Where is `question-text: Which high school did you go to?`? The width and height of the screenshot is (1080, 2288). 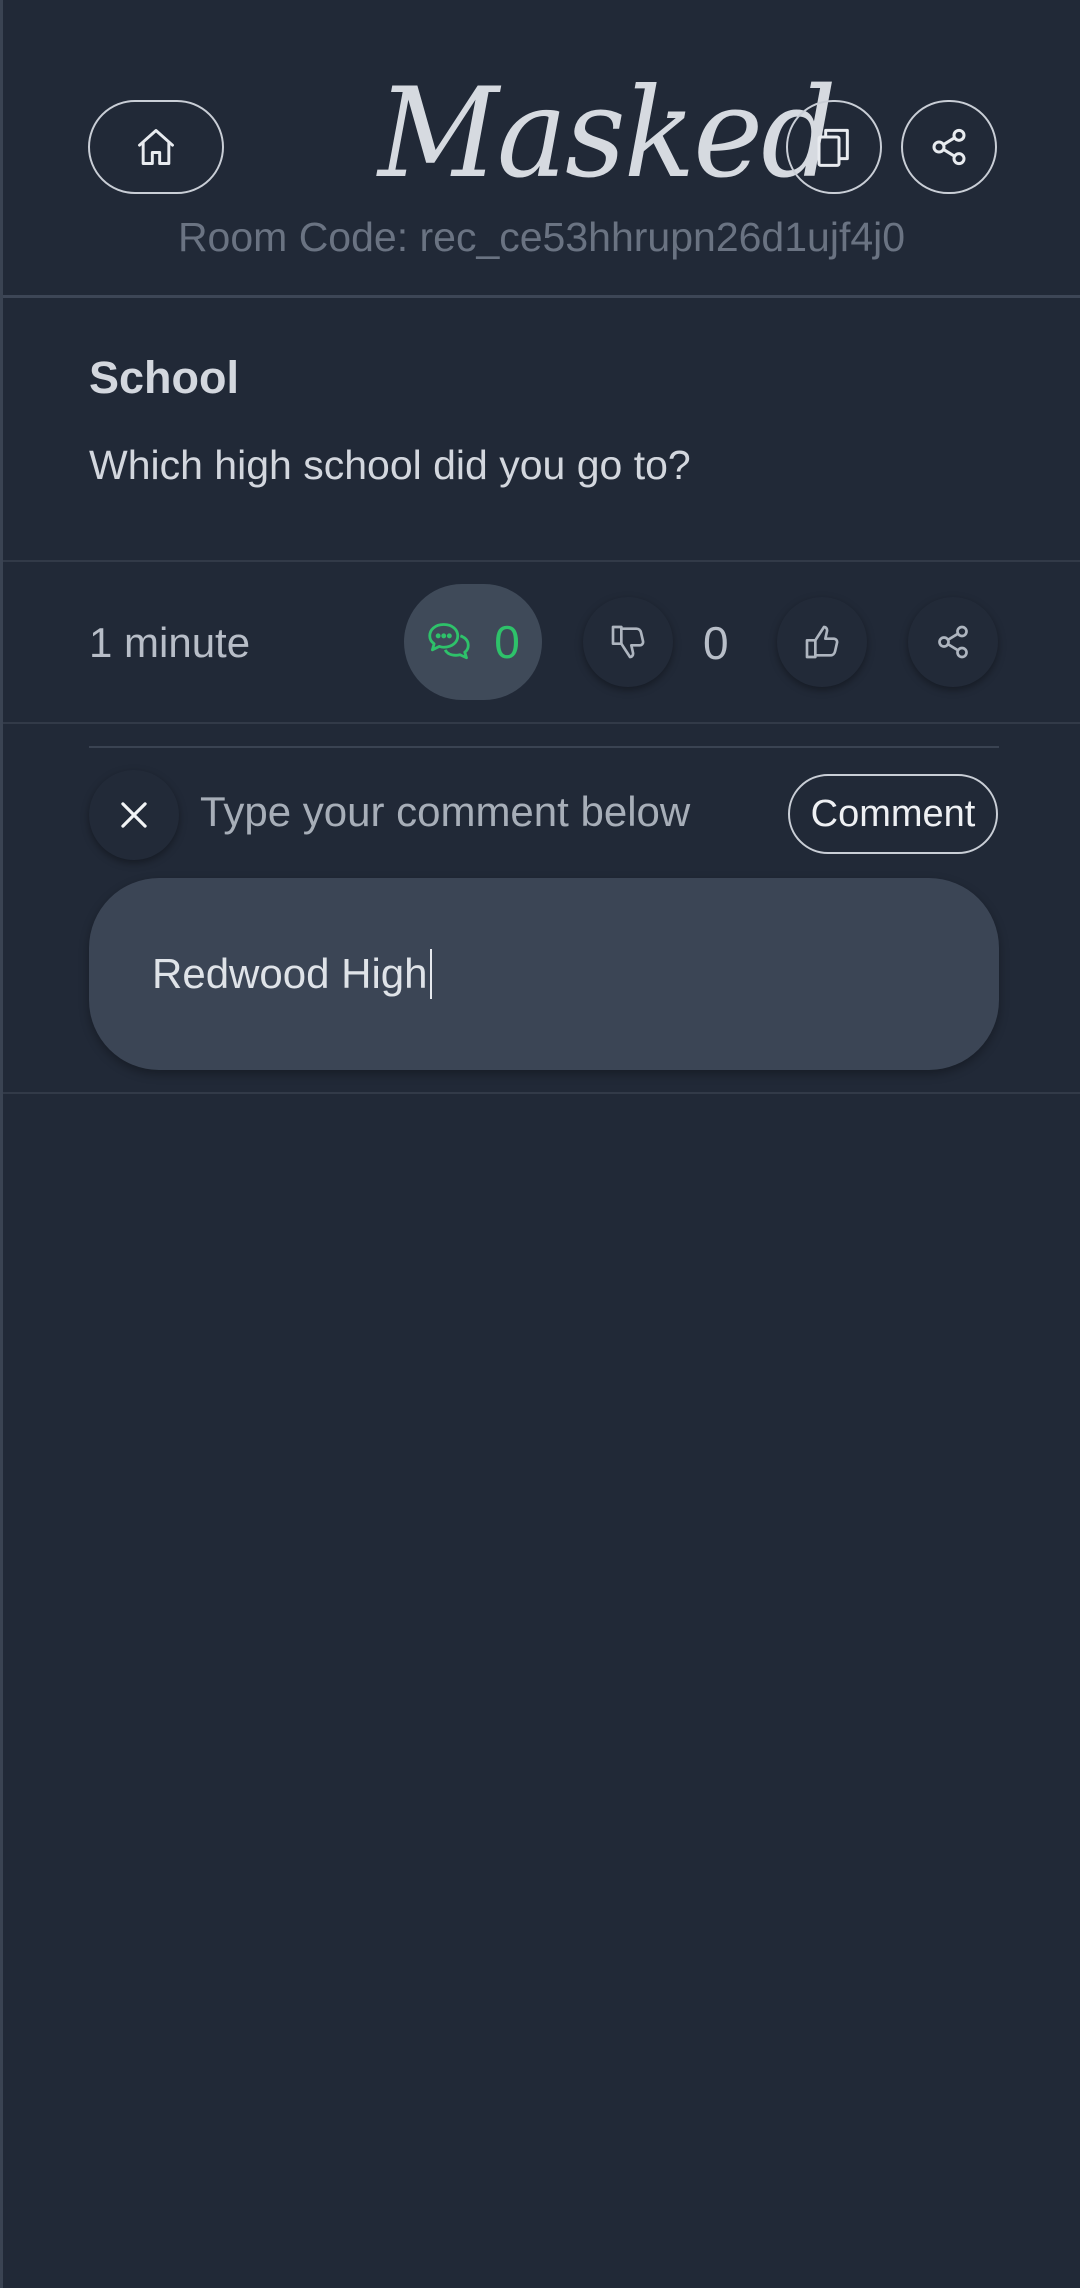 question-text: Which high school did you go to? is located at coordinates (390, 465).